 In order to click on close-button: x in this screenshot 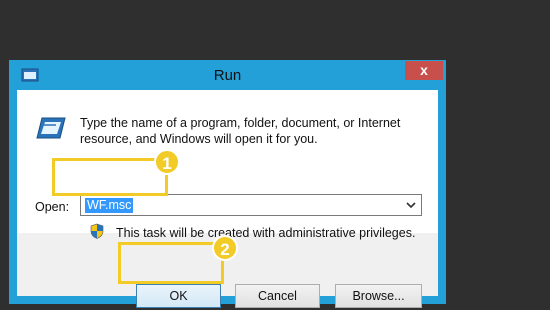, I will do `click(424, 70)`.